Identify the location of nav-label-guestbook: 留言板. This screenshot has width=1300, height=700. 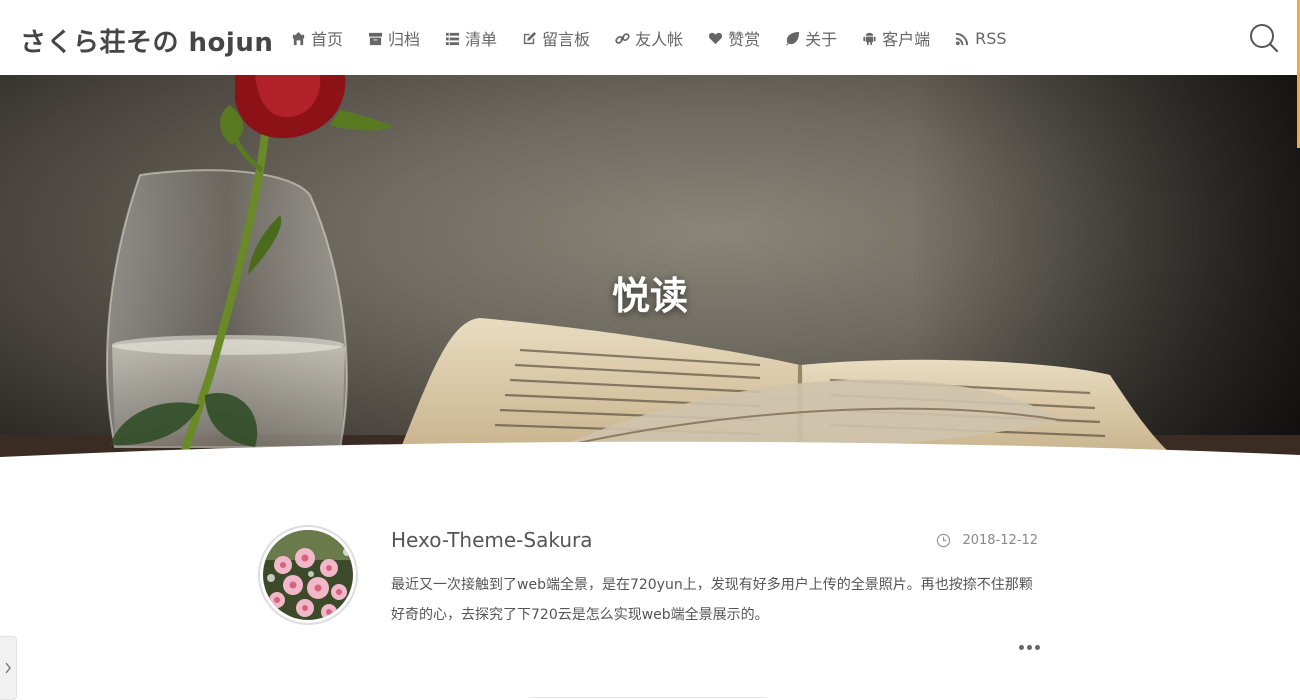
(566, 39).